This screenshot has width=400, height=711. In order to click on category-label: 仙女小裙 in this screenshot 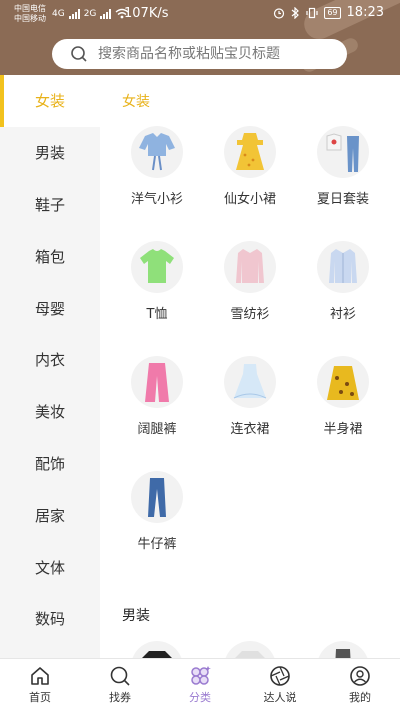, I will do `click(249, 199)`.